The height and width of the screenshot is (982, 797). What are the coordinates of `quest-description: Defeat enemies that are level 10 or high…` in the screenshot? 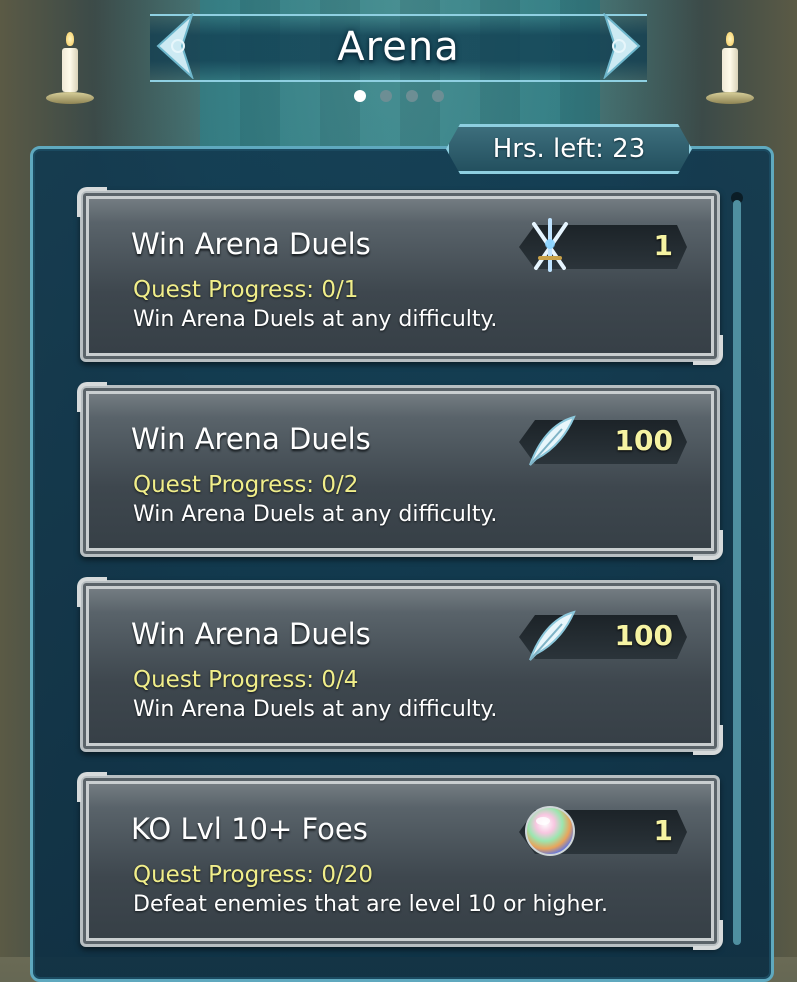 It's located at (370, 904).